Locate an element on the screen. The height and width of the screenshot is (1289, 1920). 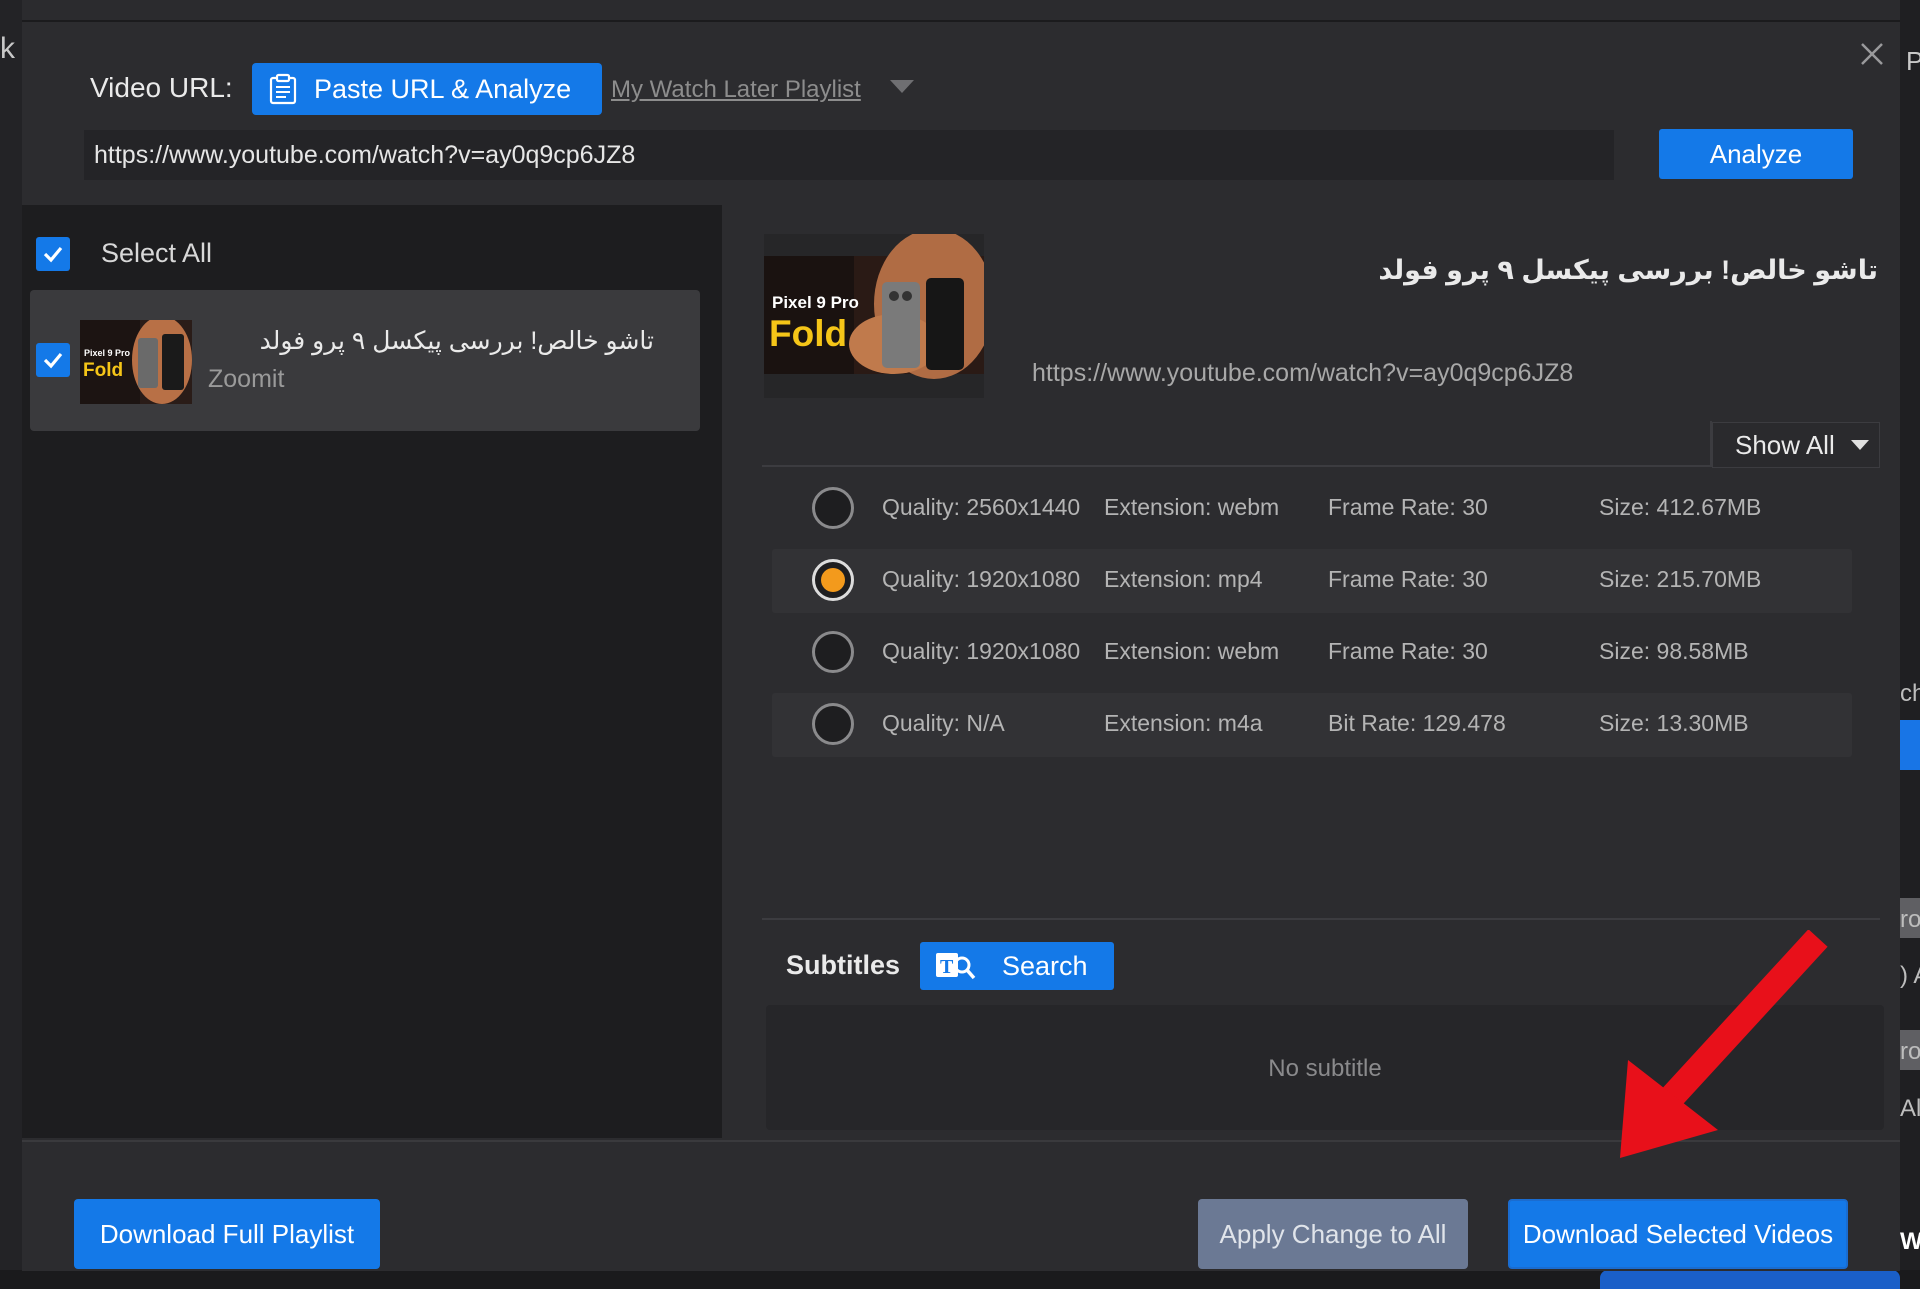
apply-change-to-all-button: Apply Change to All is located at coordinates (1333, 1234).